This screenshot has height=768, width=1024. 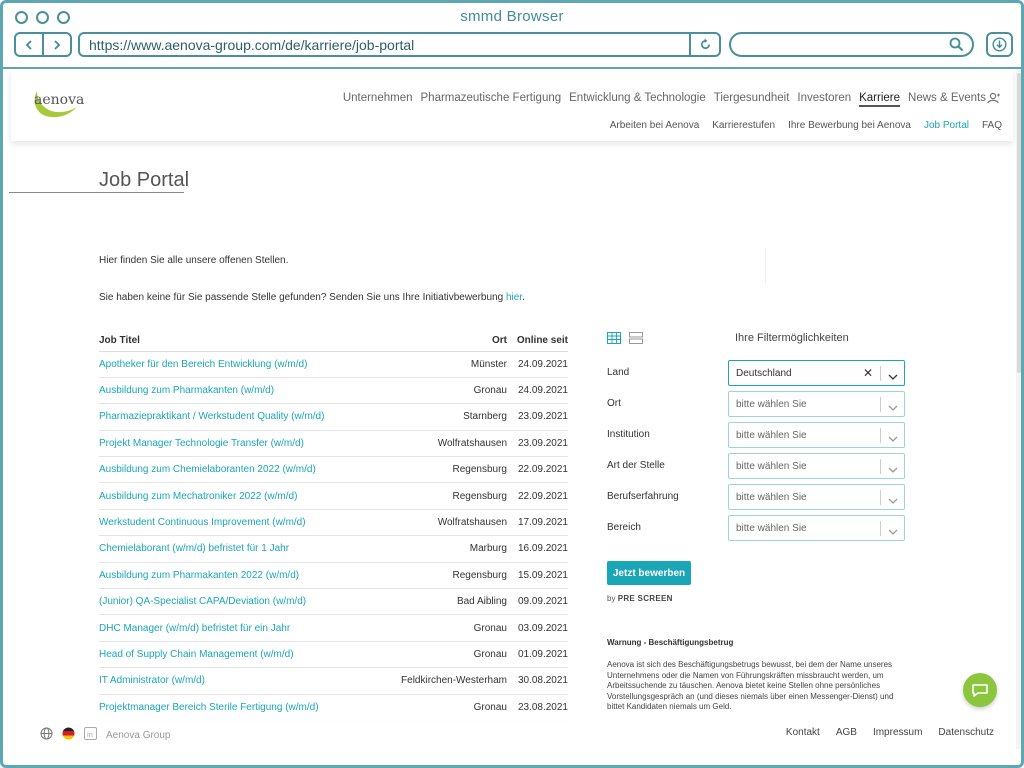 I want to click on nav-item-investoren: Investoren, so click(x=824, y=99).